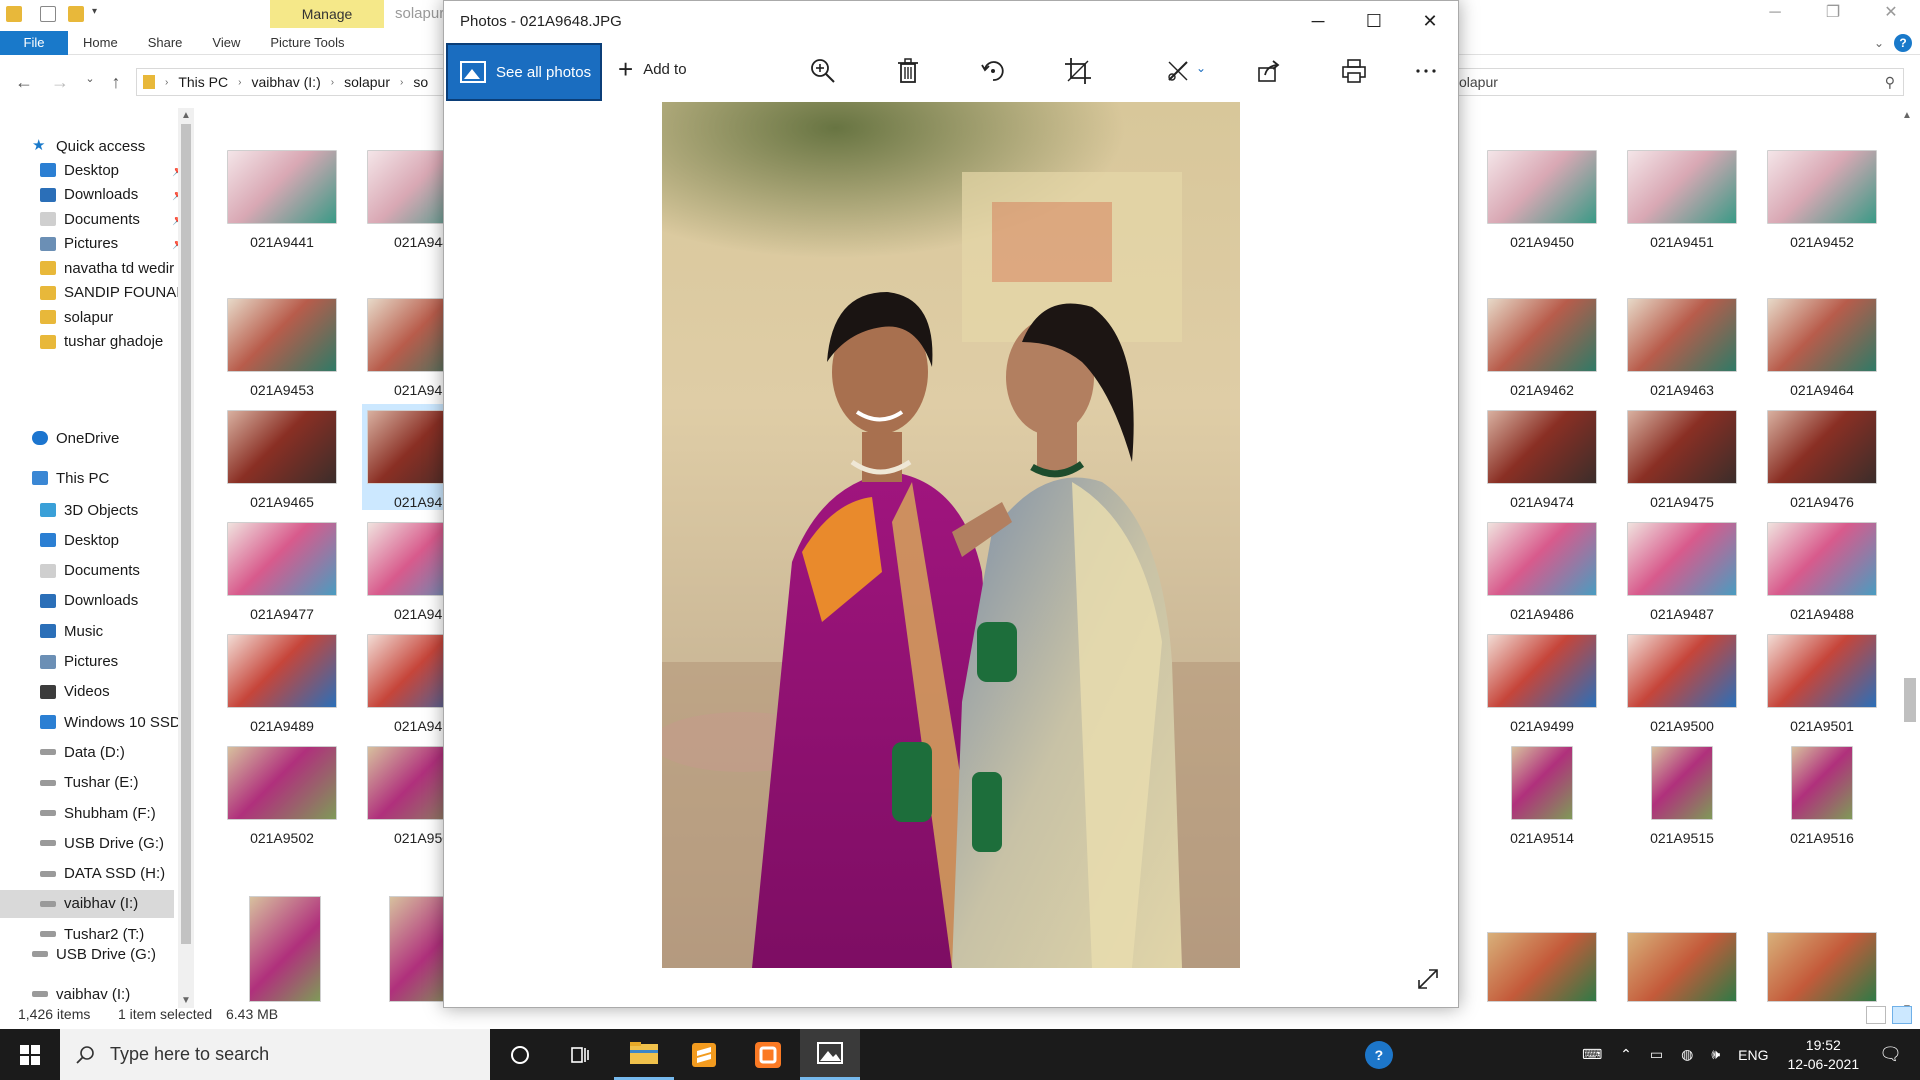 Image resolution: width=1920 pixels, height=1080 pixels. Describe the element at coordinates (1682, 569) in the screenshot. I see `file-thumbnail-item: 021A9487` at that location.